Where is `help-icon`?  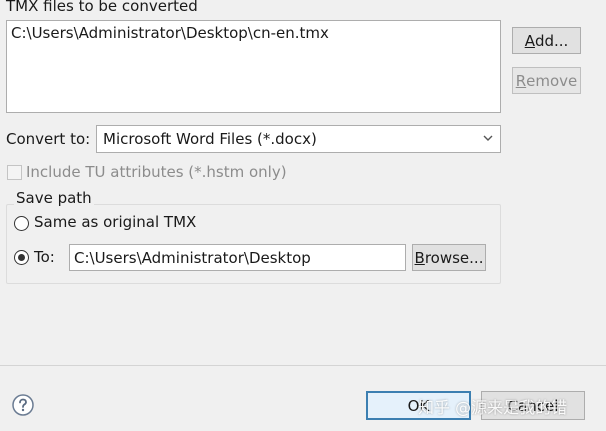 help-icon is located at coordinates (23, 405).